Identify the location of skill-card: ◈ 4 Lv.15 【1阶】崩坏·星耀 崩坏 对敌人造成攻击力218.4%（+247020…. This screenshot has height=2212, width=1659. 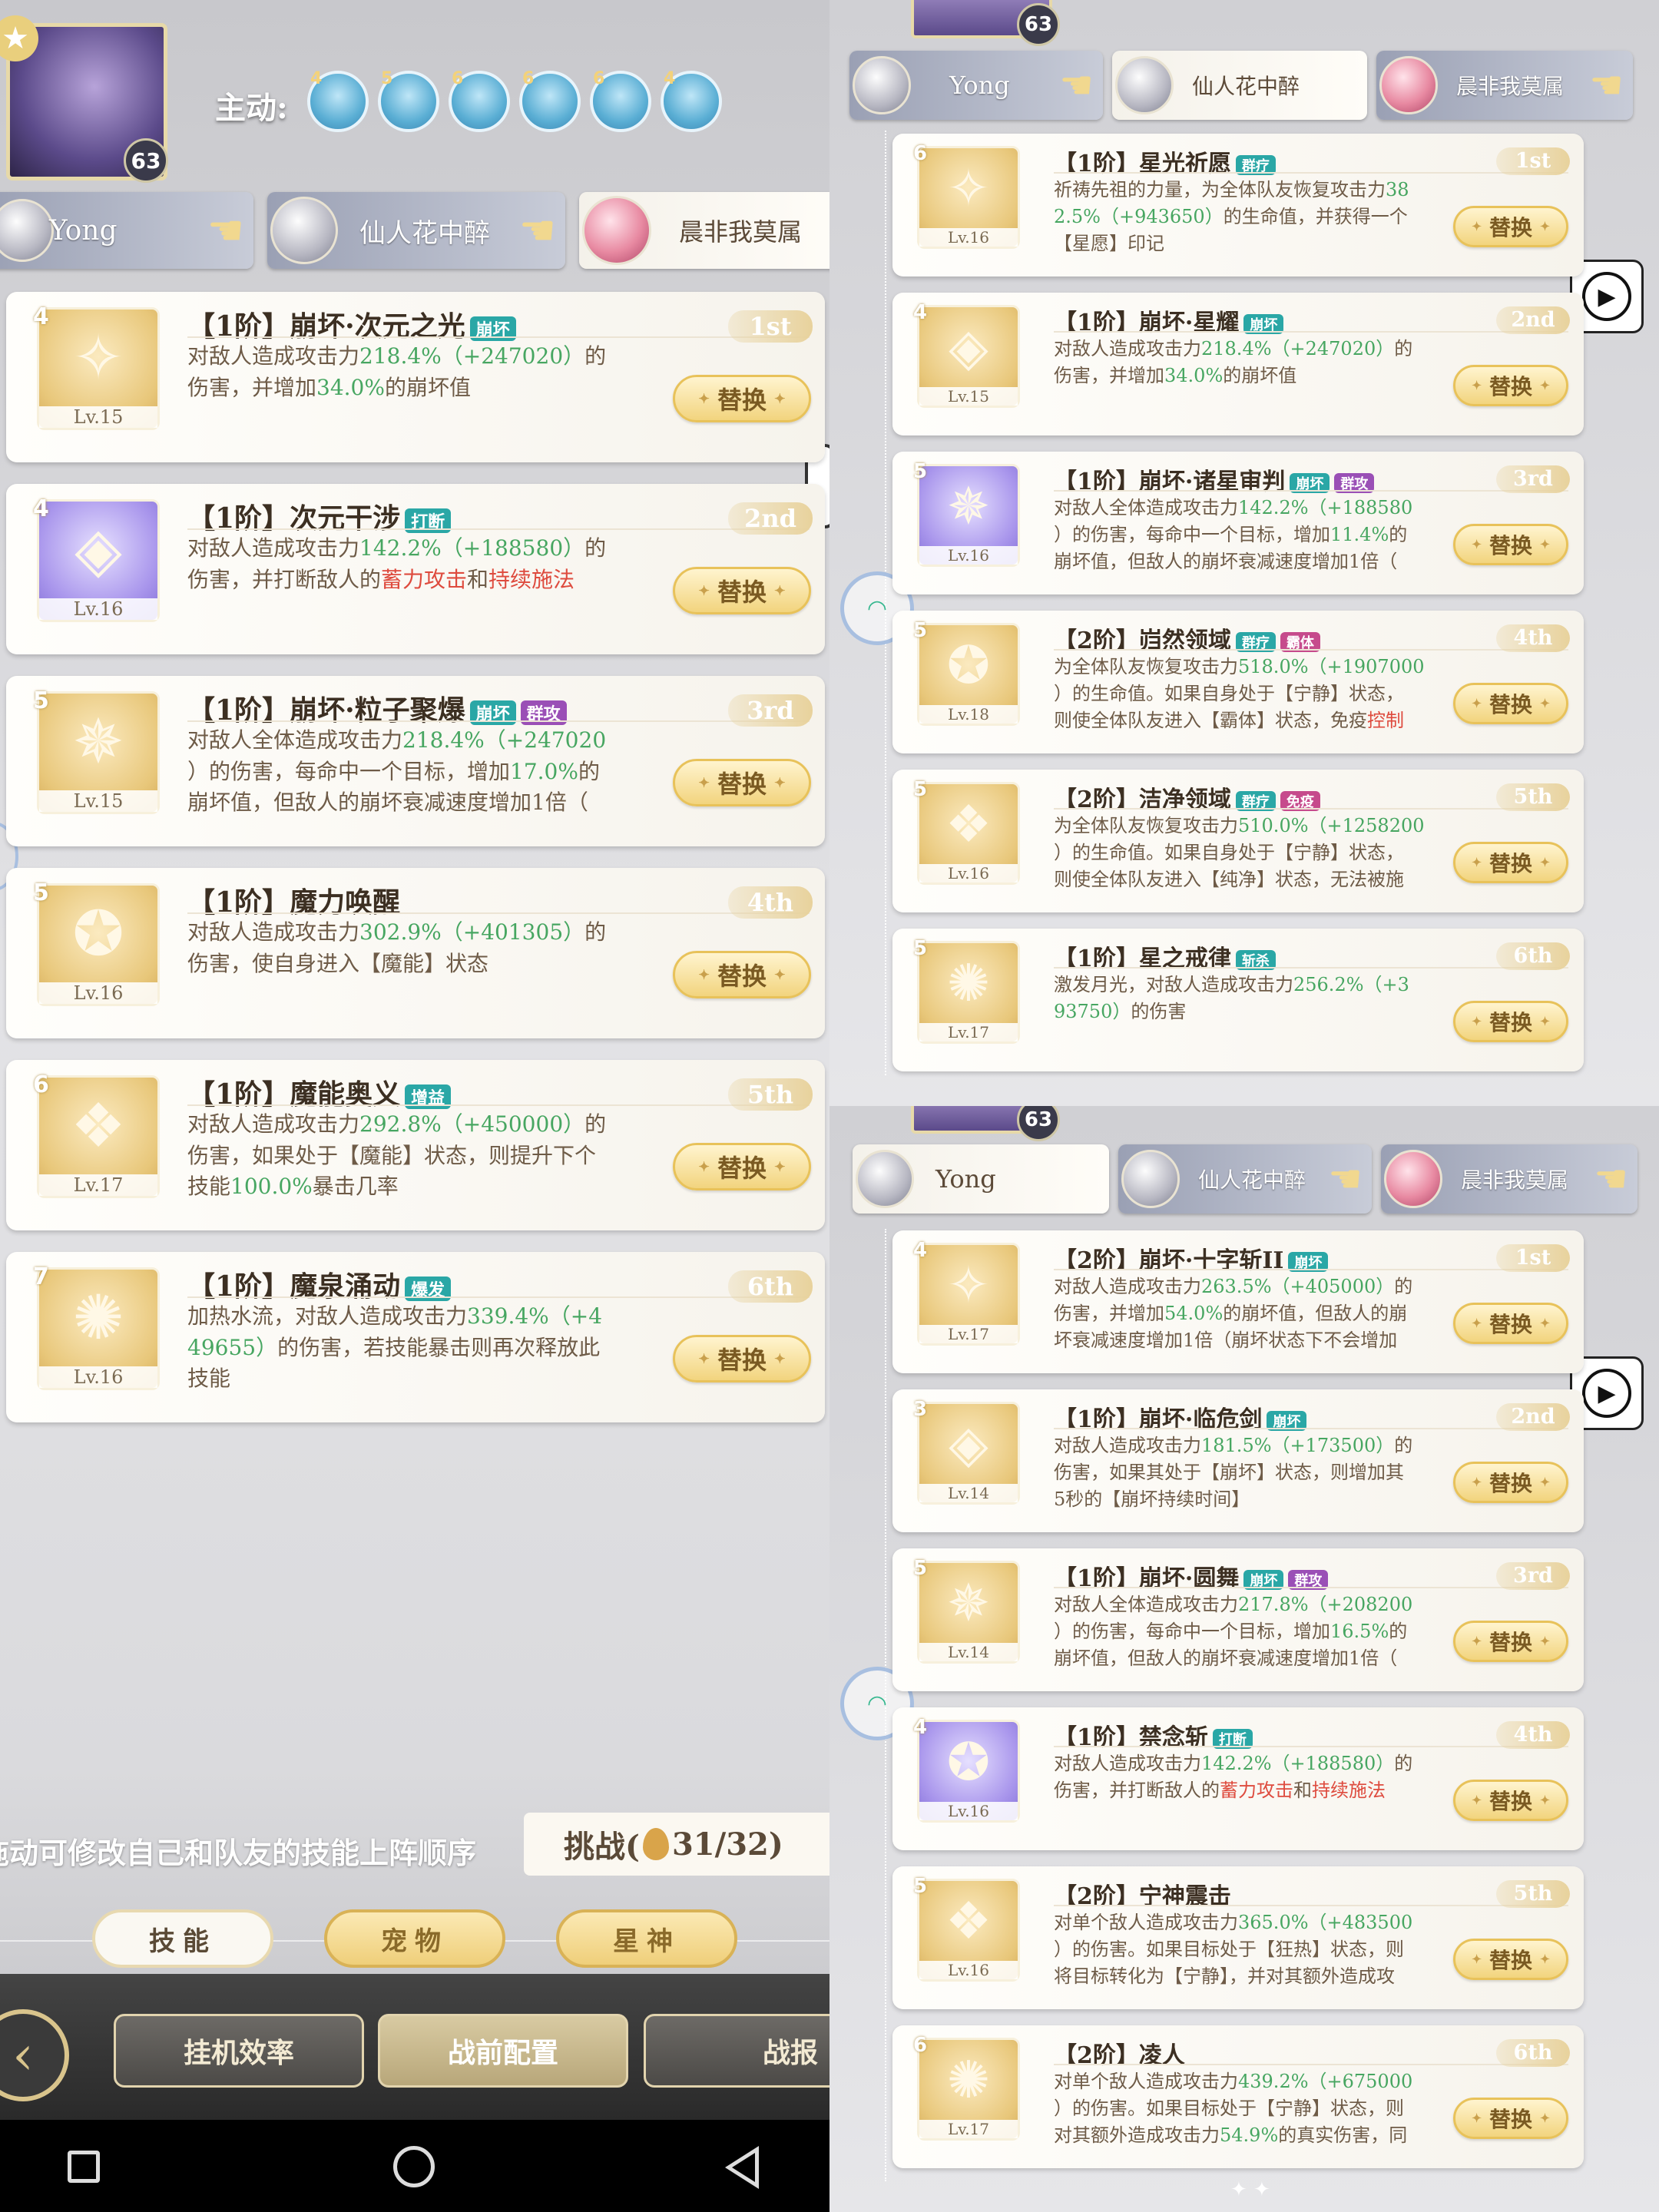
(1238, 364).